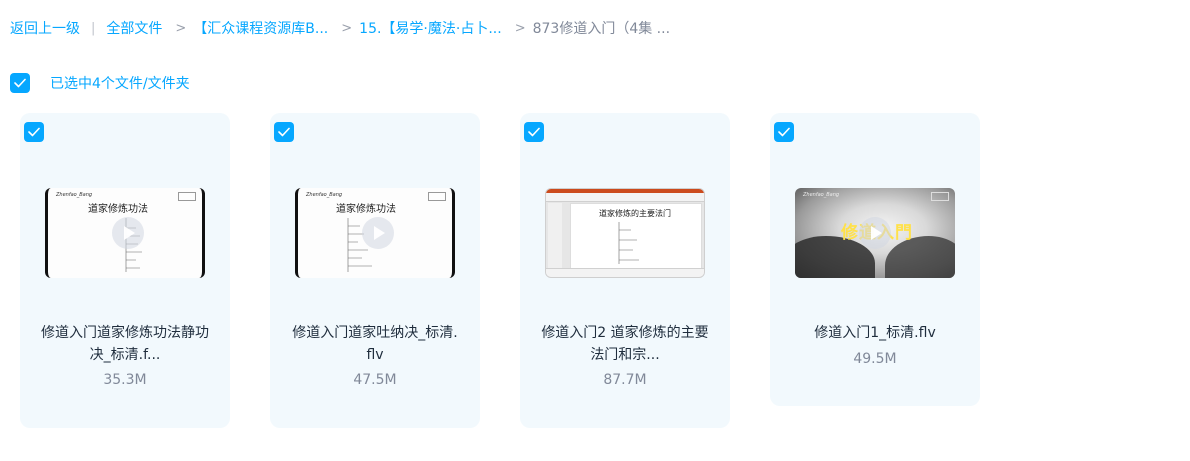 This screenshot has height=461, width=1190. What do you see at coordinates (875, 359) in the screenshot?
I see `file-size: 49.5M` at bounding box center [875, 359].